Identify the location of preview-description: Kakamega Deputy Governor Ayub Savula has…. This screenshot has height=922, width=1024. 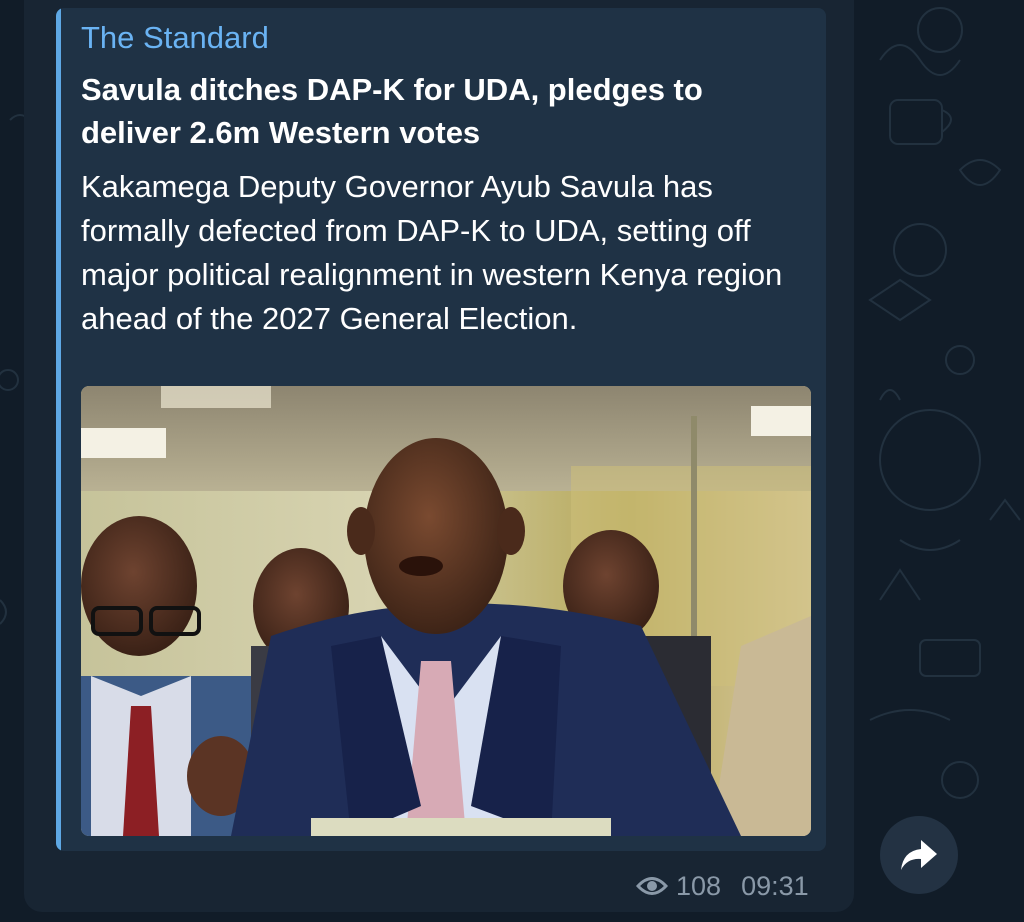
(432, 252).